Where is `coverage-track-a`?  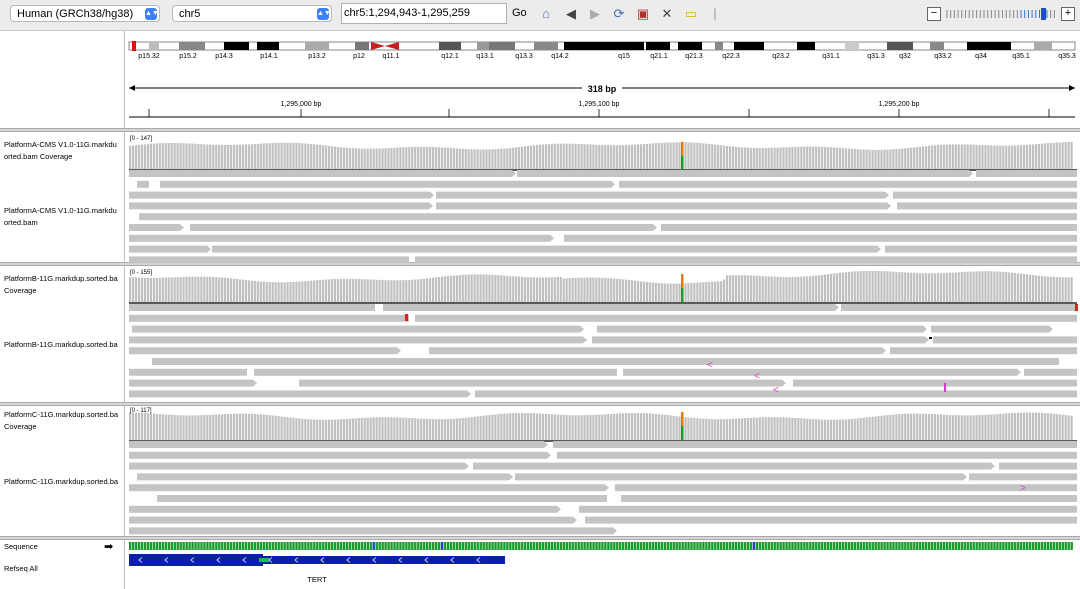
coverage-track-a is located at coordinates (603, 156).